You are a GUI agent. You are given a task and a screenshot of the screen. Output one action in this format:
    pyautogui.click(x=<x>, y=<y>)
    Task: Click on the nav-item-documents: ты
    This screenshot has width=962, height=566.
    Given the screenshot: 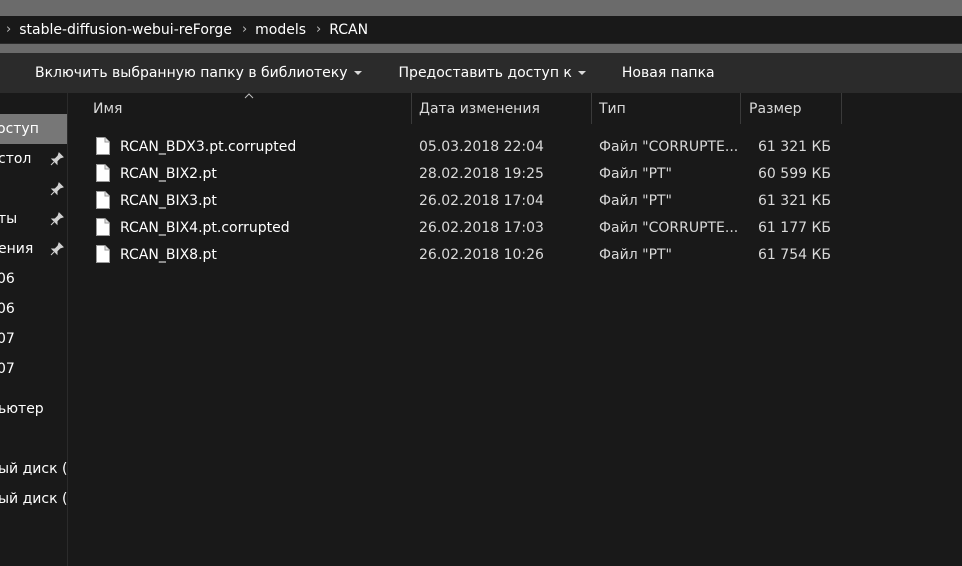 What is the action you would take?
    pyautogui.click(x=33, y=219)
    